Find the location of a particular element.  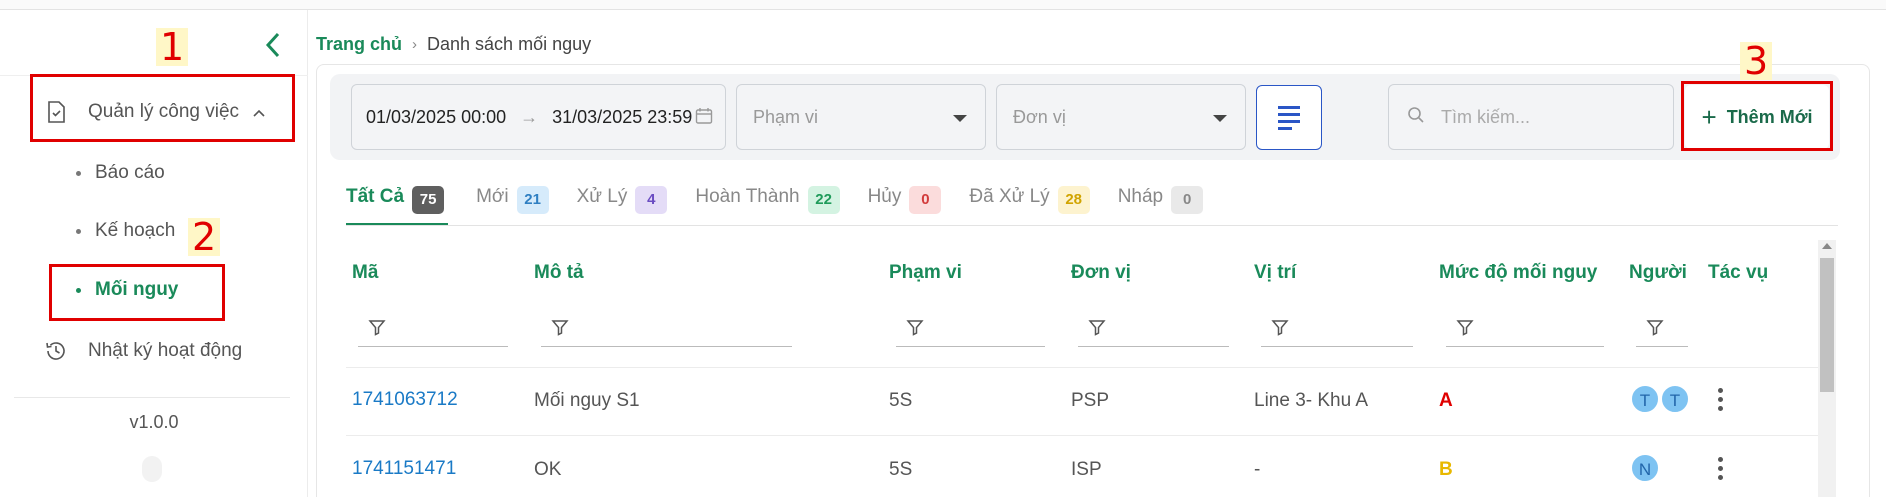

arrow-right-icon: → is located at coordinates (529, 116).